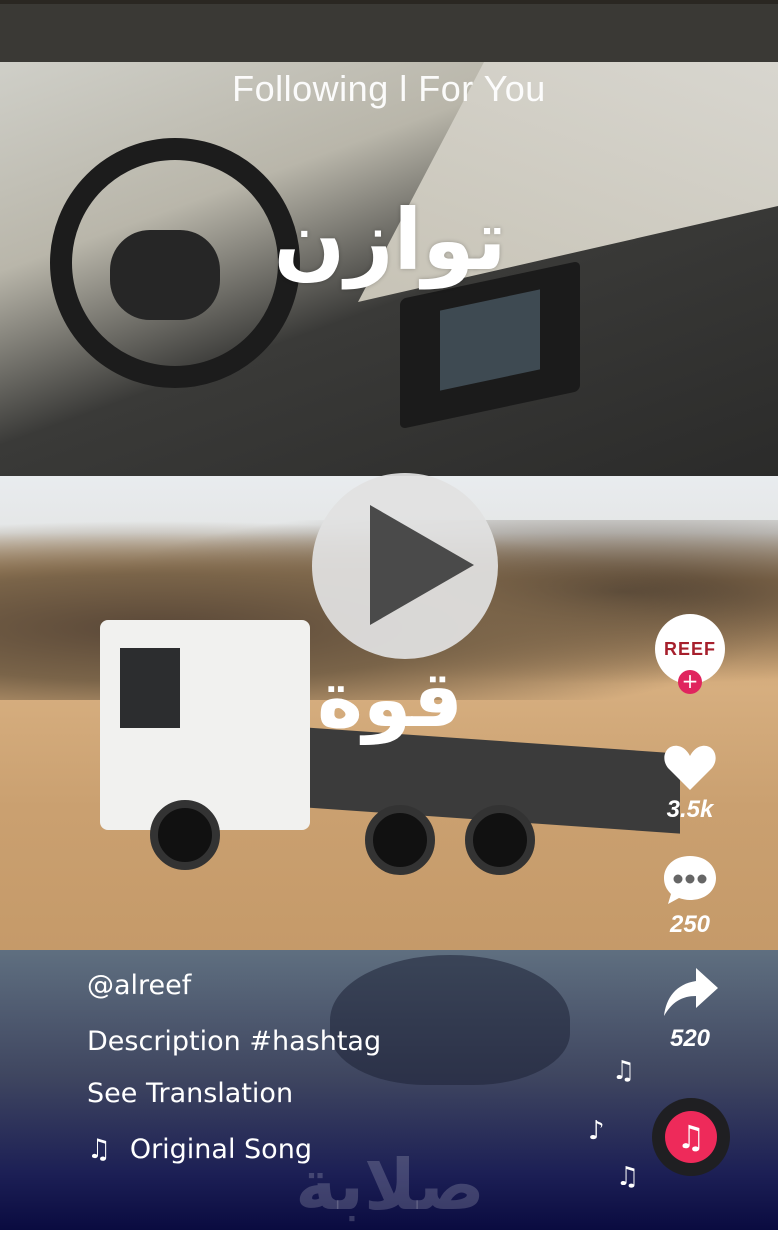  What do you see at coordinates (450, 1020) in the screenshot?
I see `tire-silhouette-shape` at bounding box center [450, 1020].